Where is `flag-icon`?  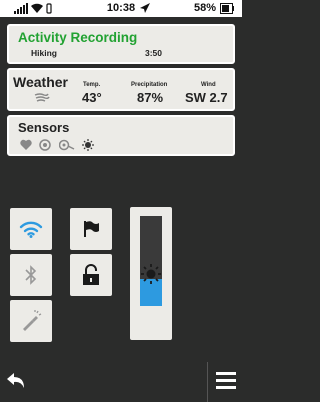 flag-icon is located at coordinates (91, 229).